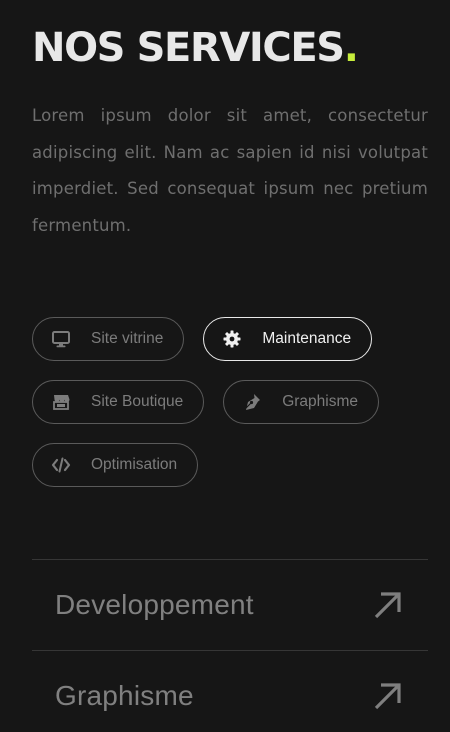 This screenshot has height=732, width=450. Describe the element at coordinates (61, 339) in the screenshot. I see `monitor-icon` at that location.